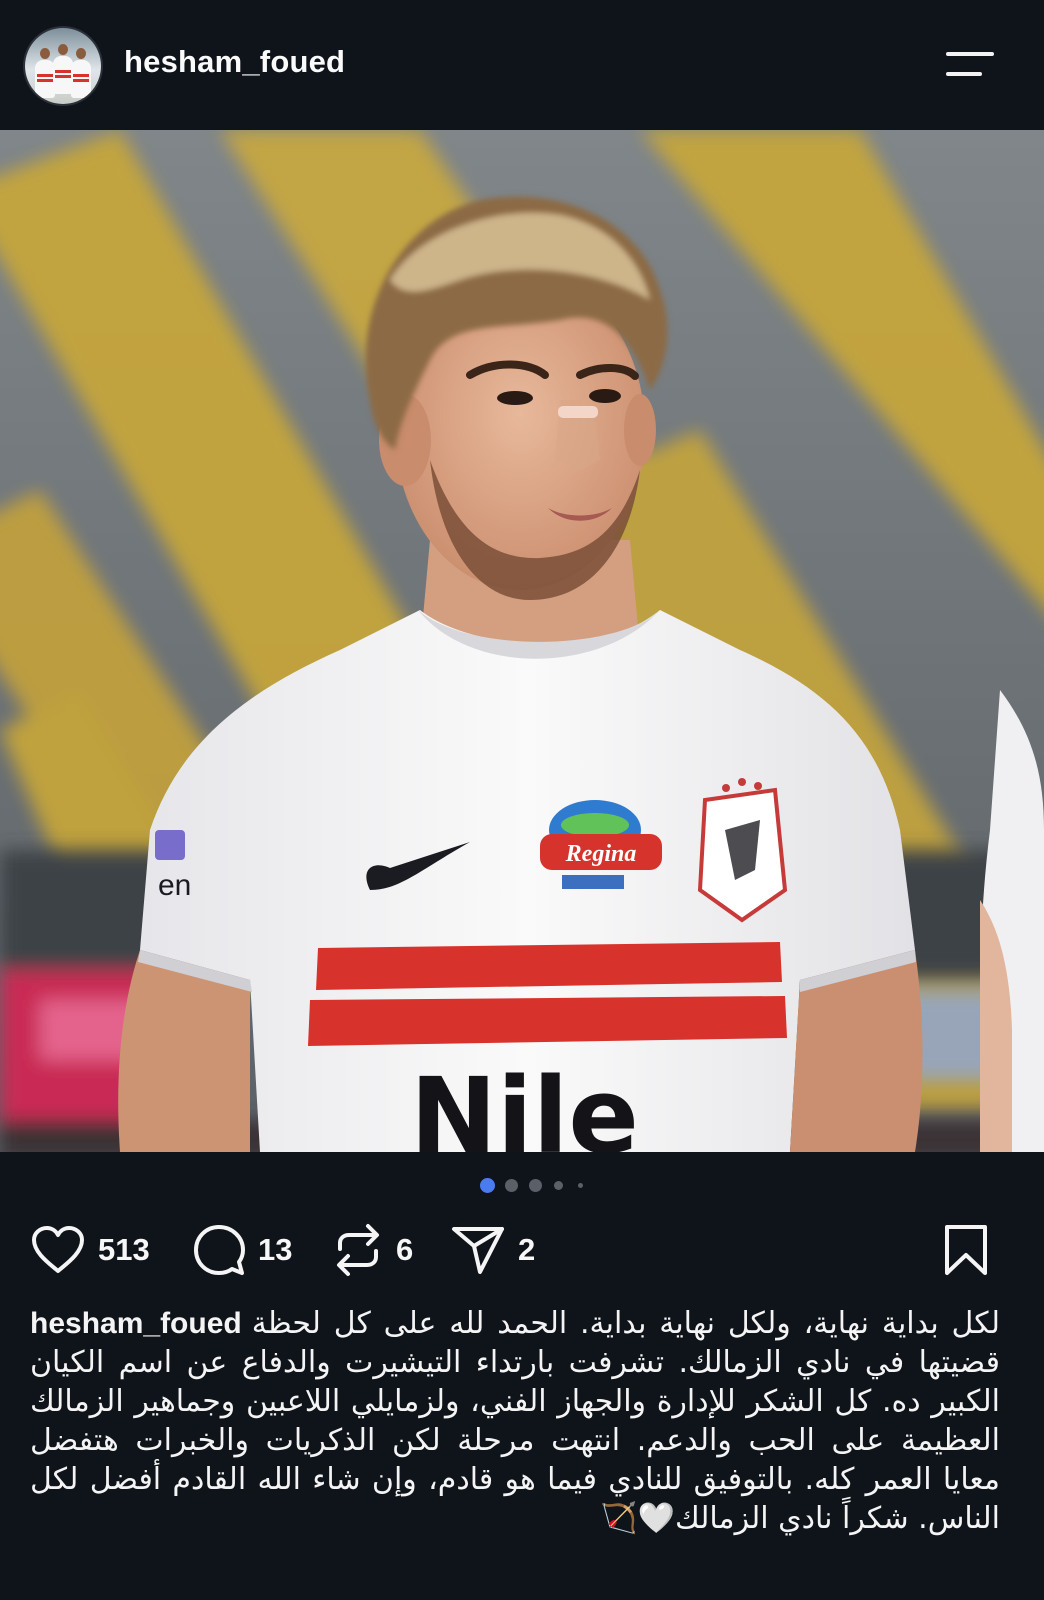  What do you see at coordinates (970, 66) in the screenshot?
I see `hamburger-menu-icon` at bounding box center [970, 66].